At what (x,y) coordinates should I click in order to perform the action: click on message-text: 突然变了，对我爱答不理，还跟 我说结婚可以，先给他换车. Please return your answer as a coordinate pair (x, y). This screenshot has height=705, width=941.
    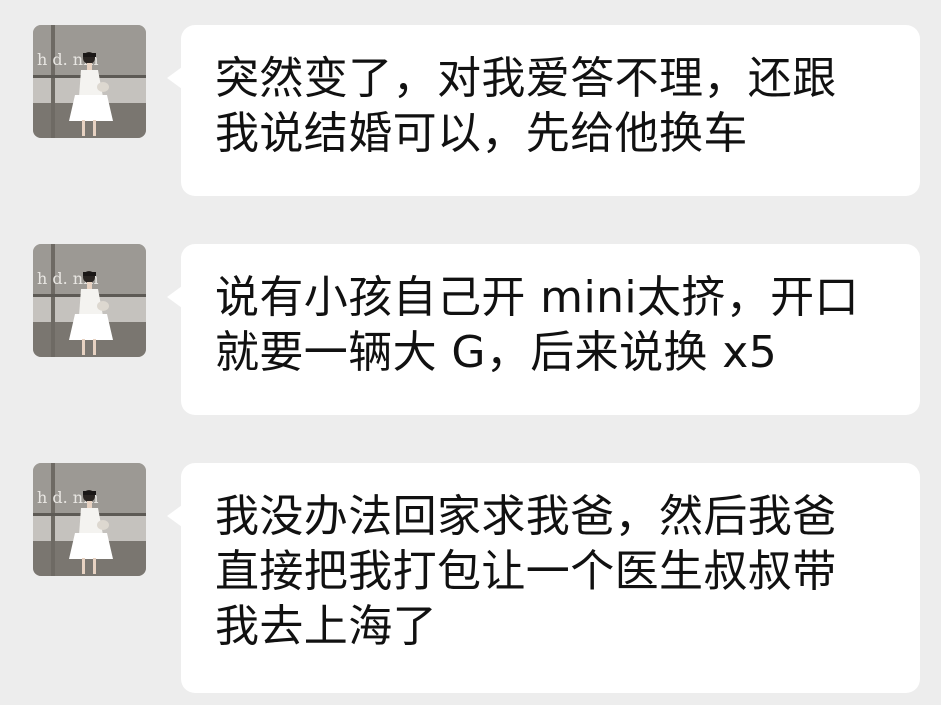
    Looking at the image, I should click on (526, 106).